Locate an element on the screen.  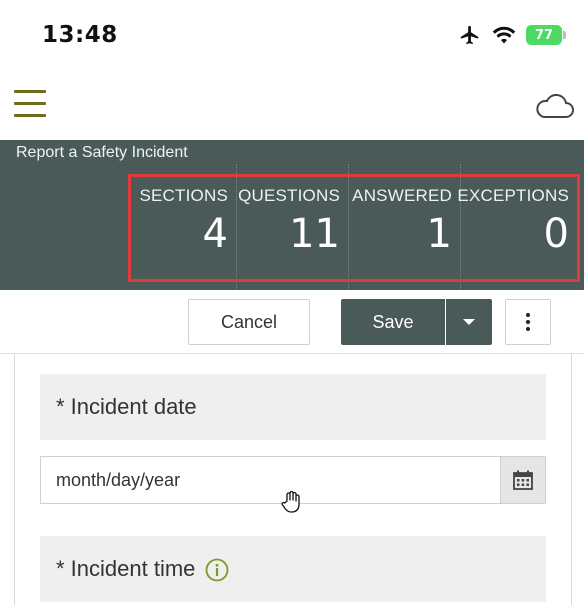
incident-date-input is located at coordinates (270, 480).